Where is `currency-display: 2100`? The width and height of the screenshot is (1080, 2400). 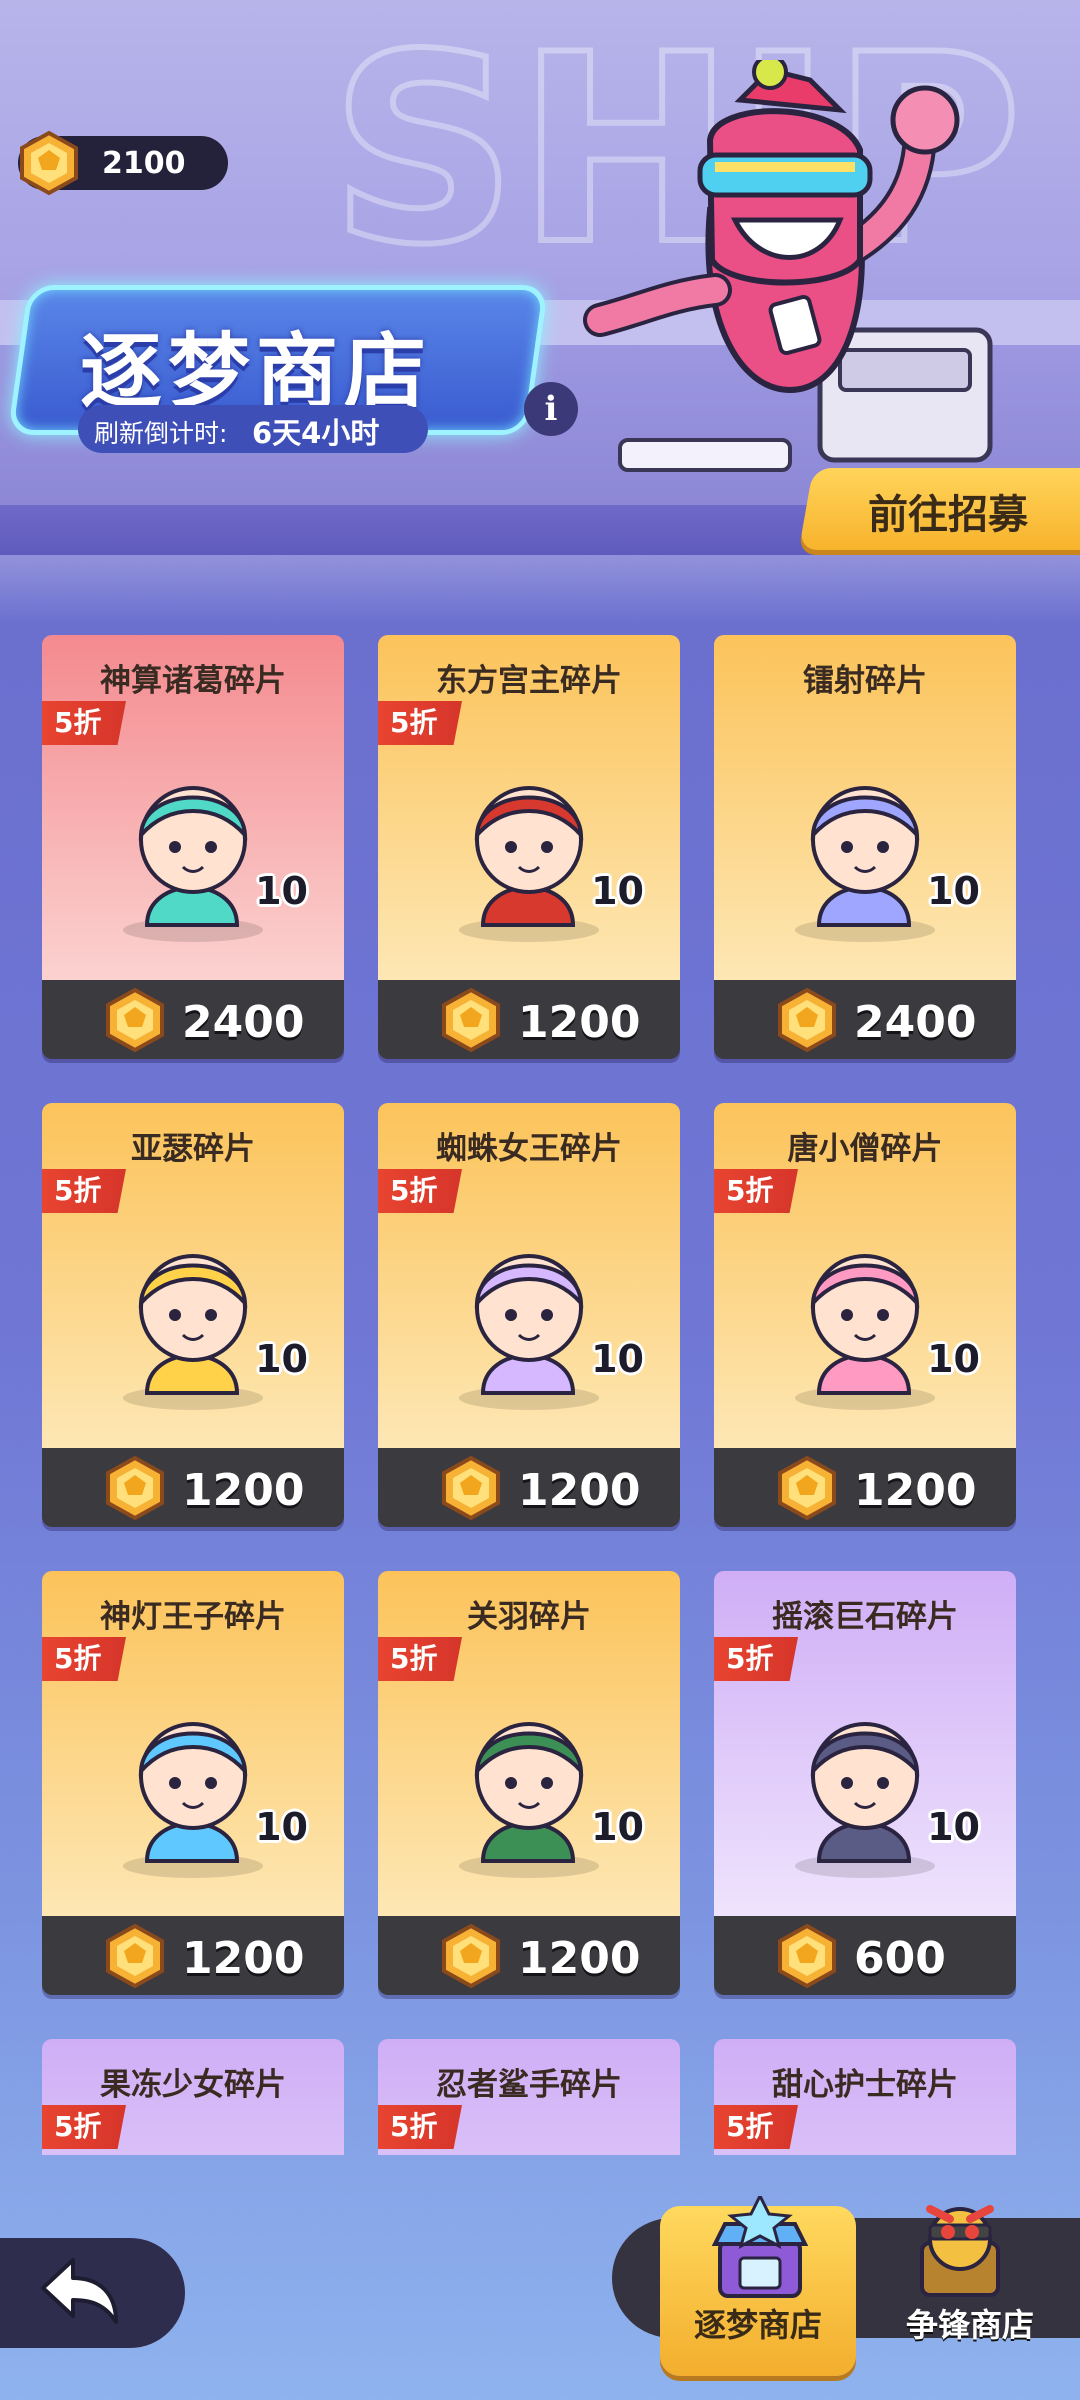
currency-display: 2100 is located at coordinates (123, 163).